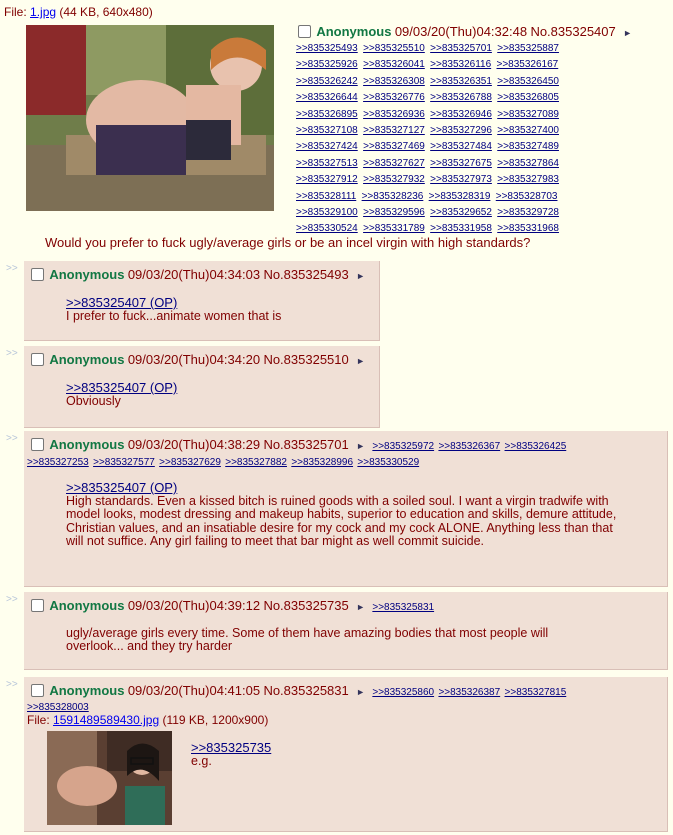  I want to click on backlink: >>835326242, so click(327, 81).